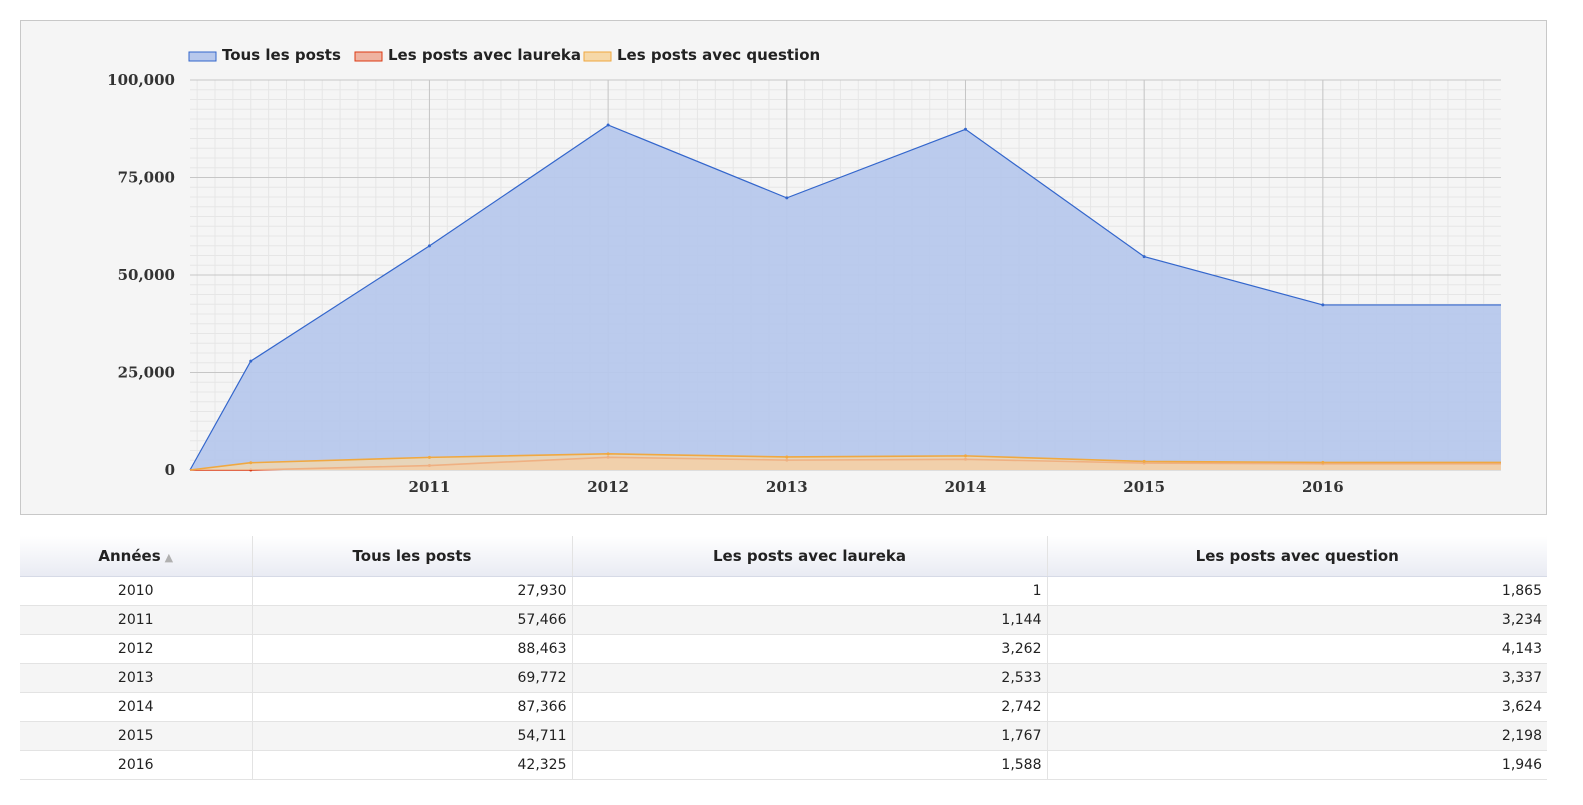 The height and width of the screenshot is (805, 1583). What do you see at coordinates (146, 178) in the screenshot?
I see `y-tick-label: 75,000` at bounding box center [146, 178].